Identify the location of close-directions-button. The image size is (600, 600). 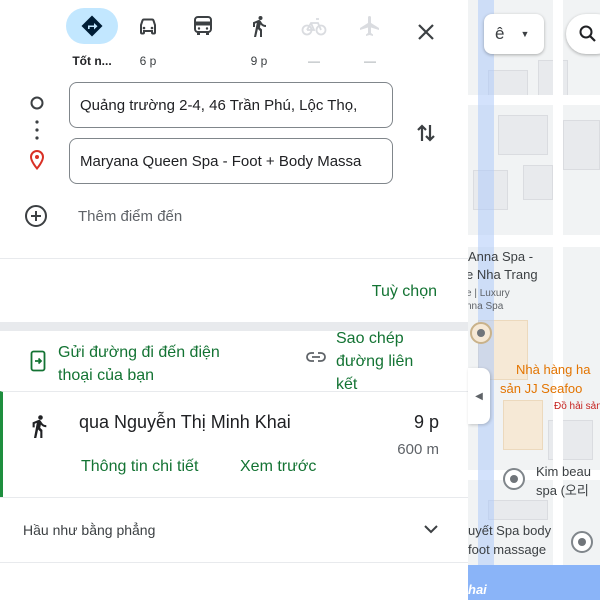
(426, 32).